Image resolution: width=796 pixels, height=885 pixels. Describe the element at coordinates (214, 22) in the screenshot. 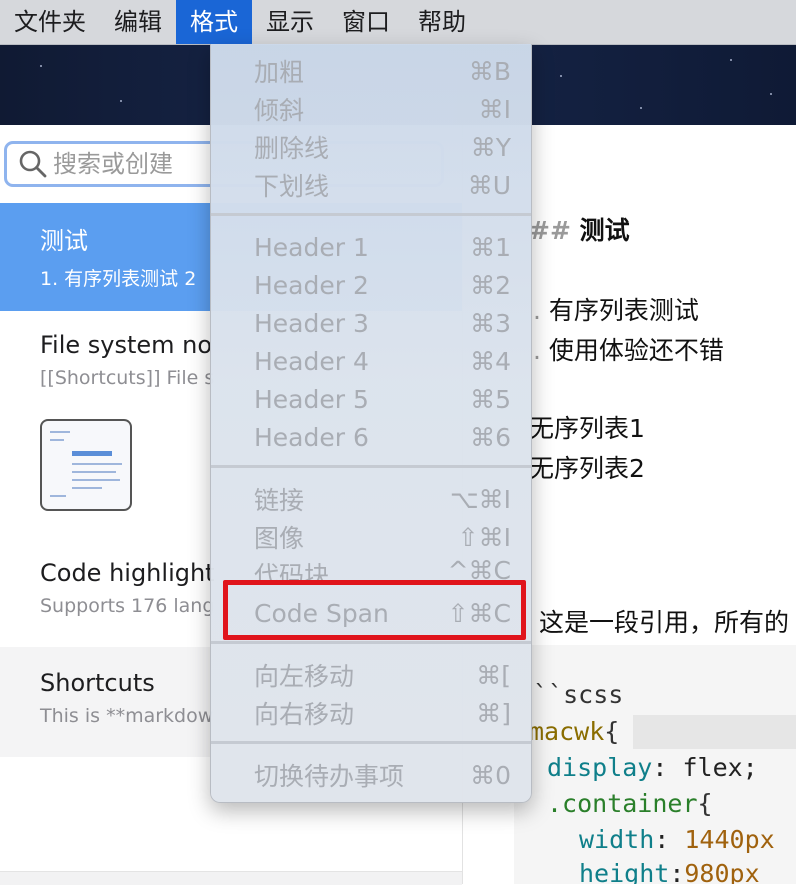

I see `menu-format: 格式` at that location.